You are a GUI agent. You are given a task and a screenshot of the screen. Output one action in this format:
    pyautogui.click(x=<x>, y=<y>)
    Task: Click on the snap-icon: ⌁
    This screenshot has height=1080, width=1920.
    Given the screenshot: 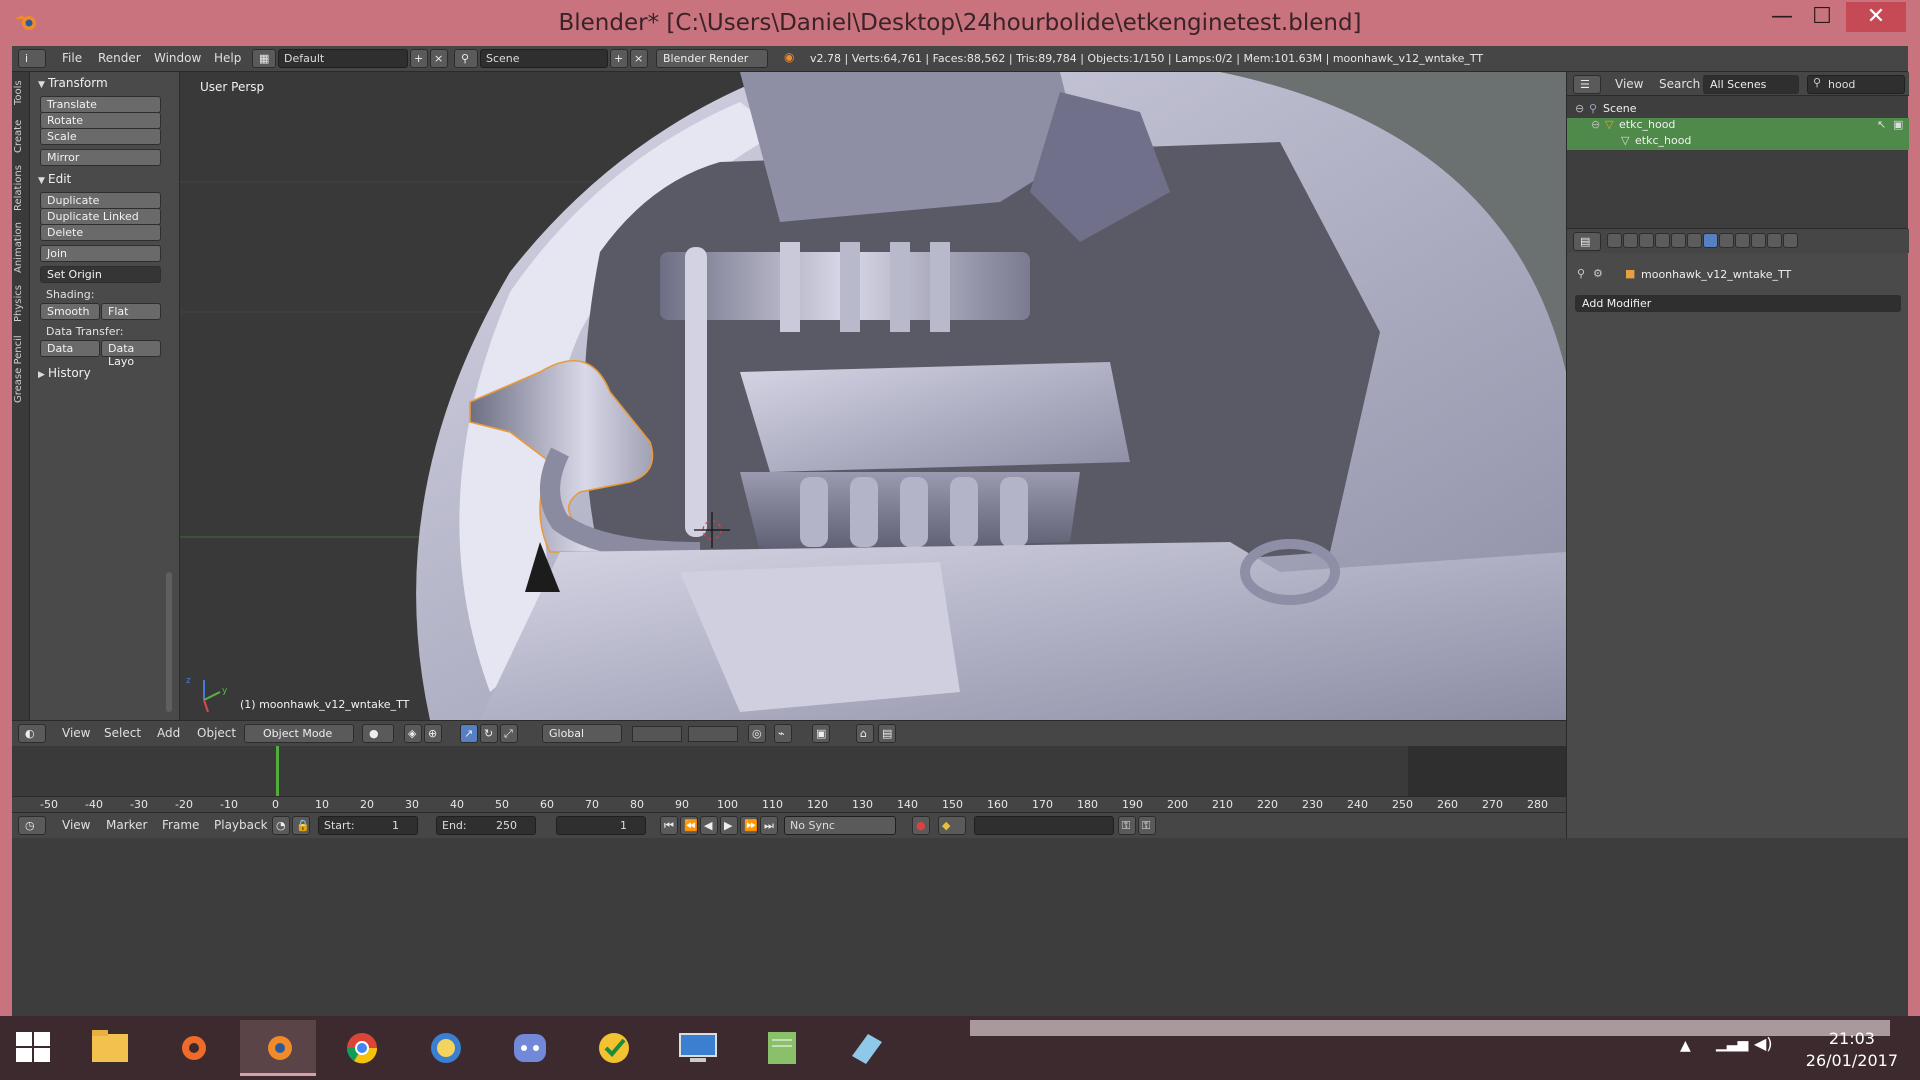 What is the action you would take?
    pyautogui.click(x=783, y=733)
    